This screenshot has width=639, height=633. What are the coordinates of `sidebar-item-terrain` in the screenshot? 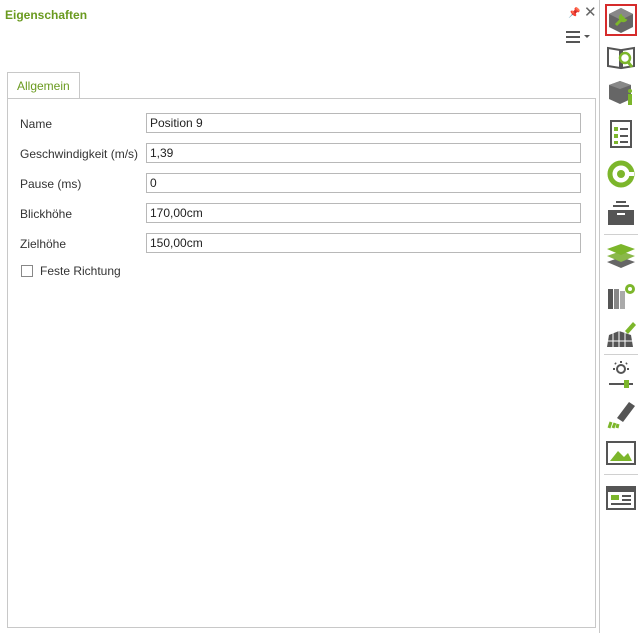 It's located at (621, 334).